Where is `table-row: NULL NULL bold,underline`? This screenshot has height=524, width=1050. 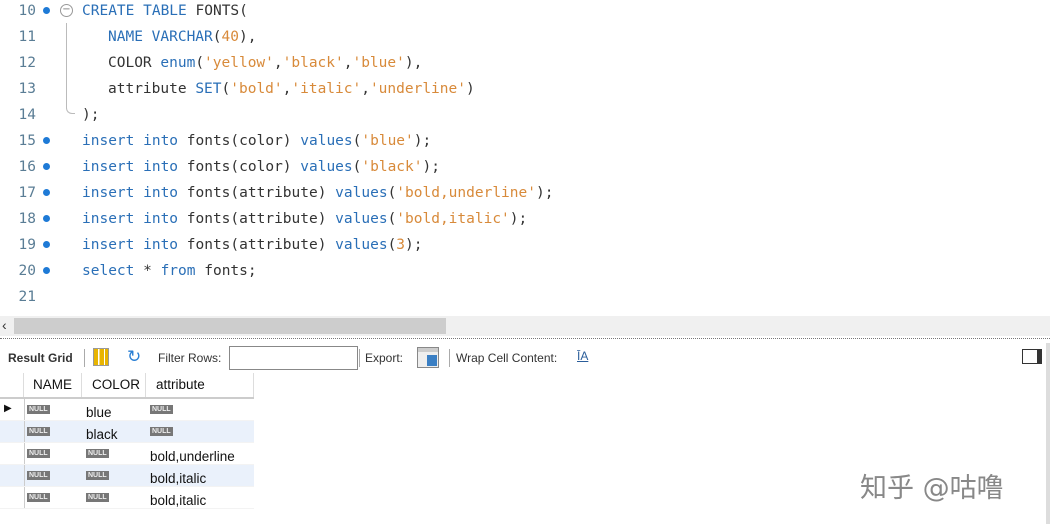 table-row: NULL NULL bold,underline is located at coordinates (127, 454).